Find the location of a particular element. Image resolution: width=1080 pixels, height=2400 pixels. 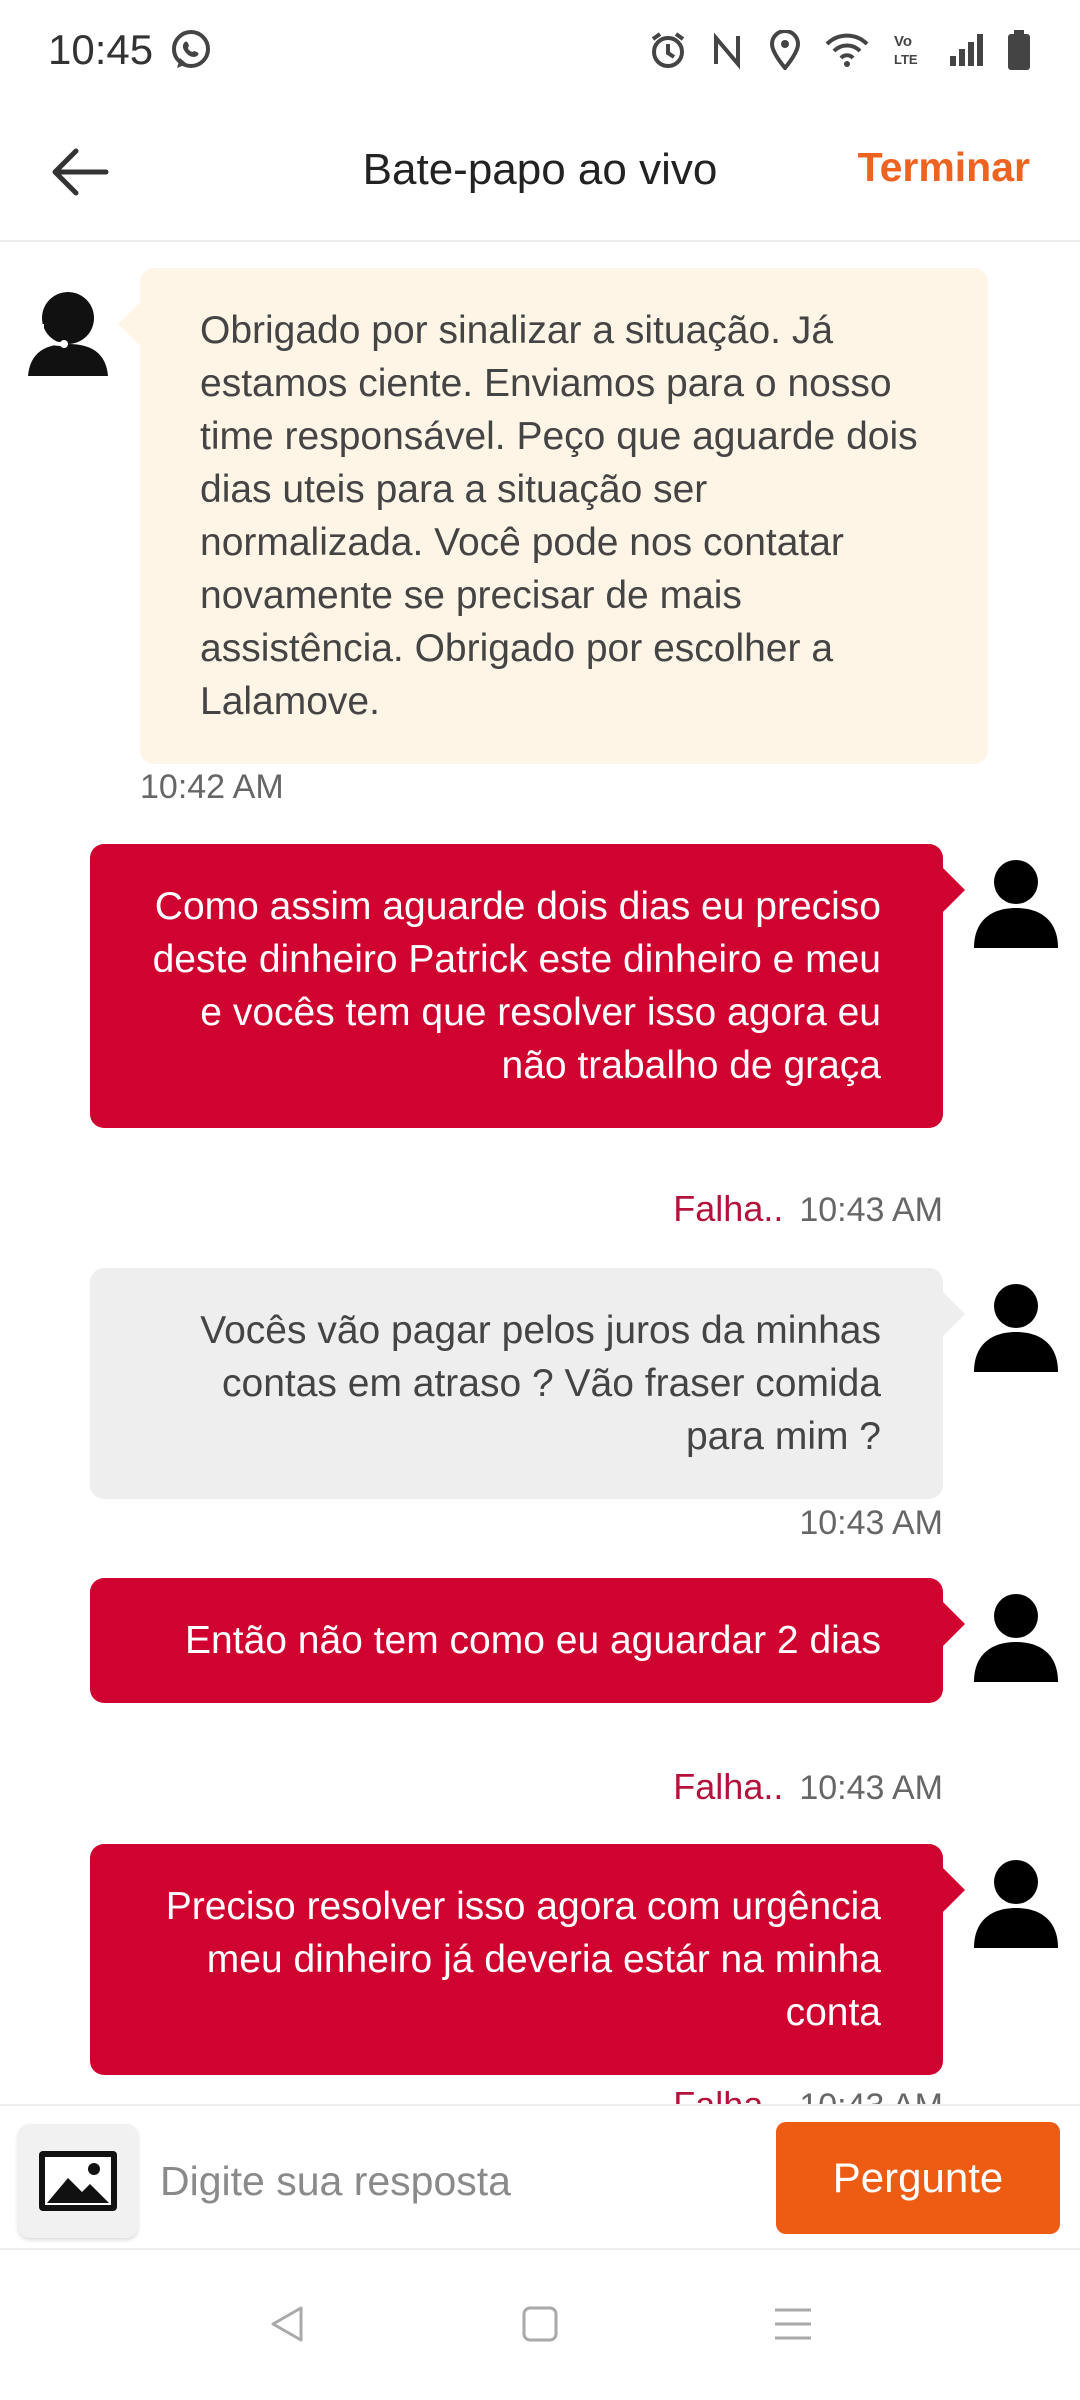

back-button is located at coordinates (80, 172).